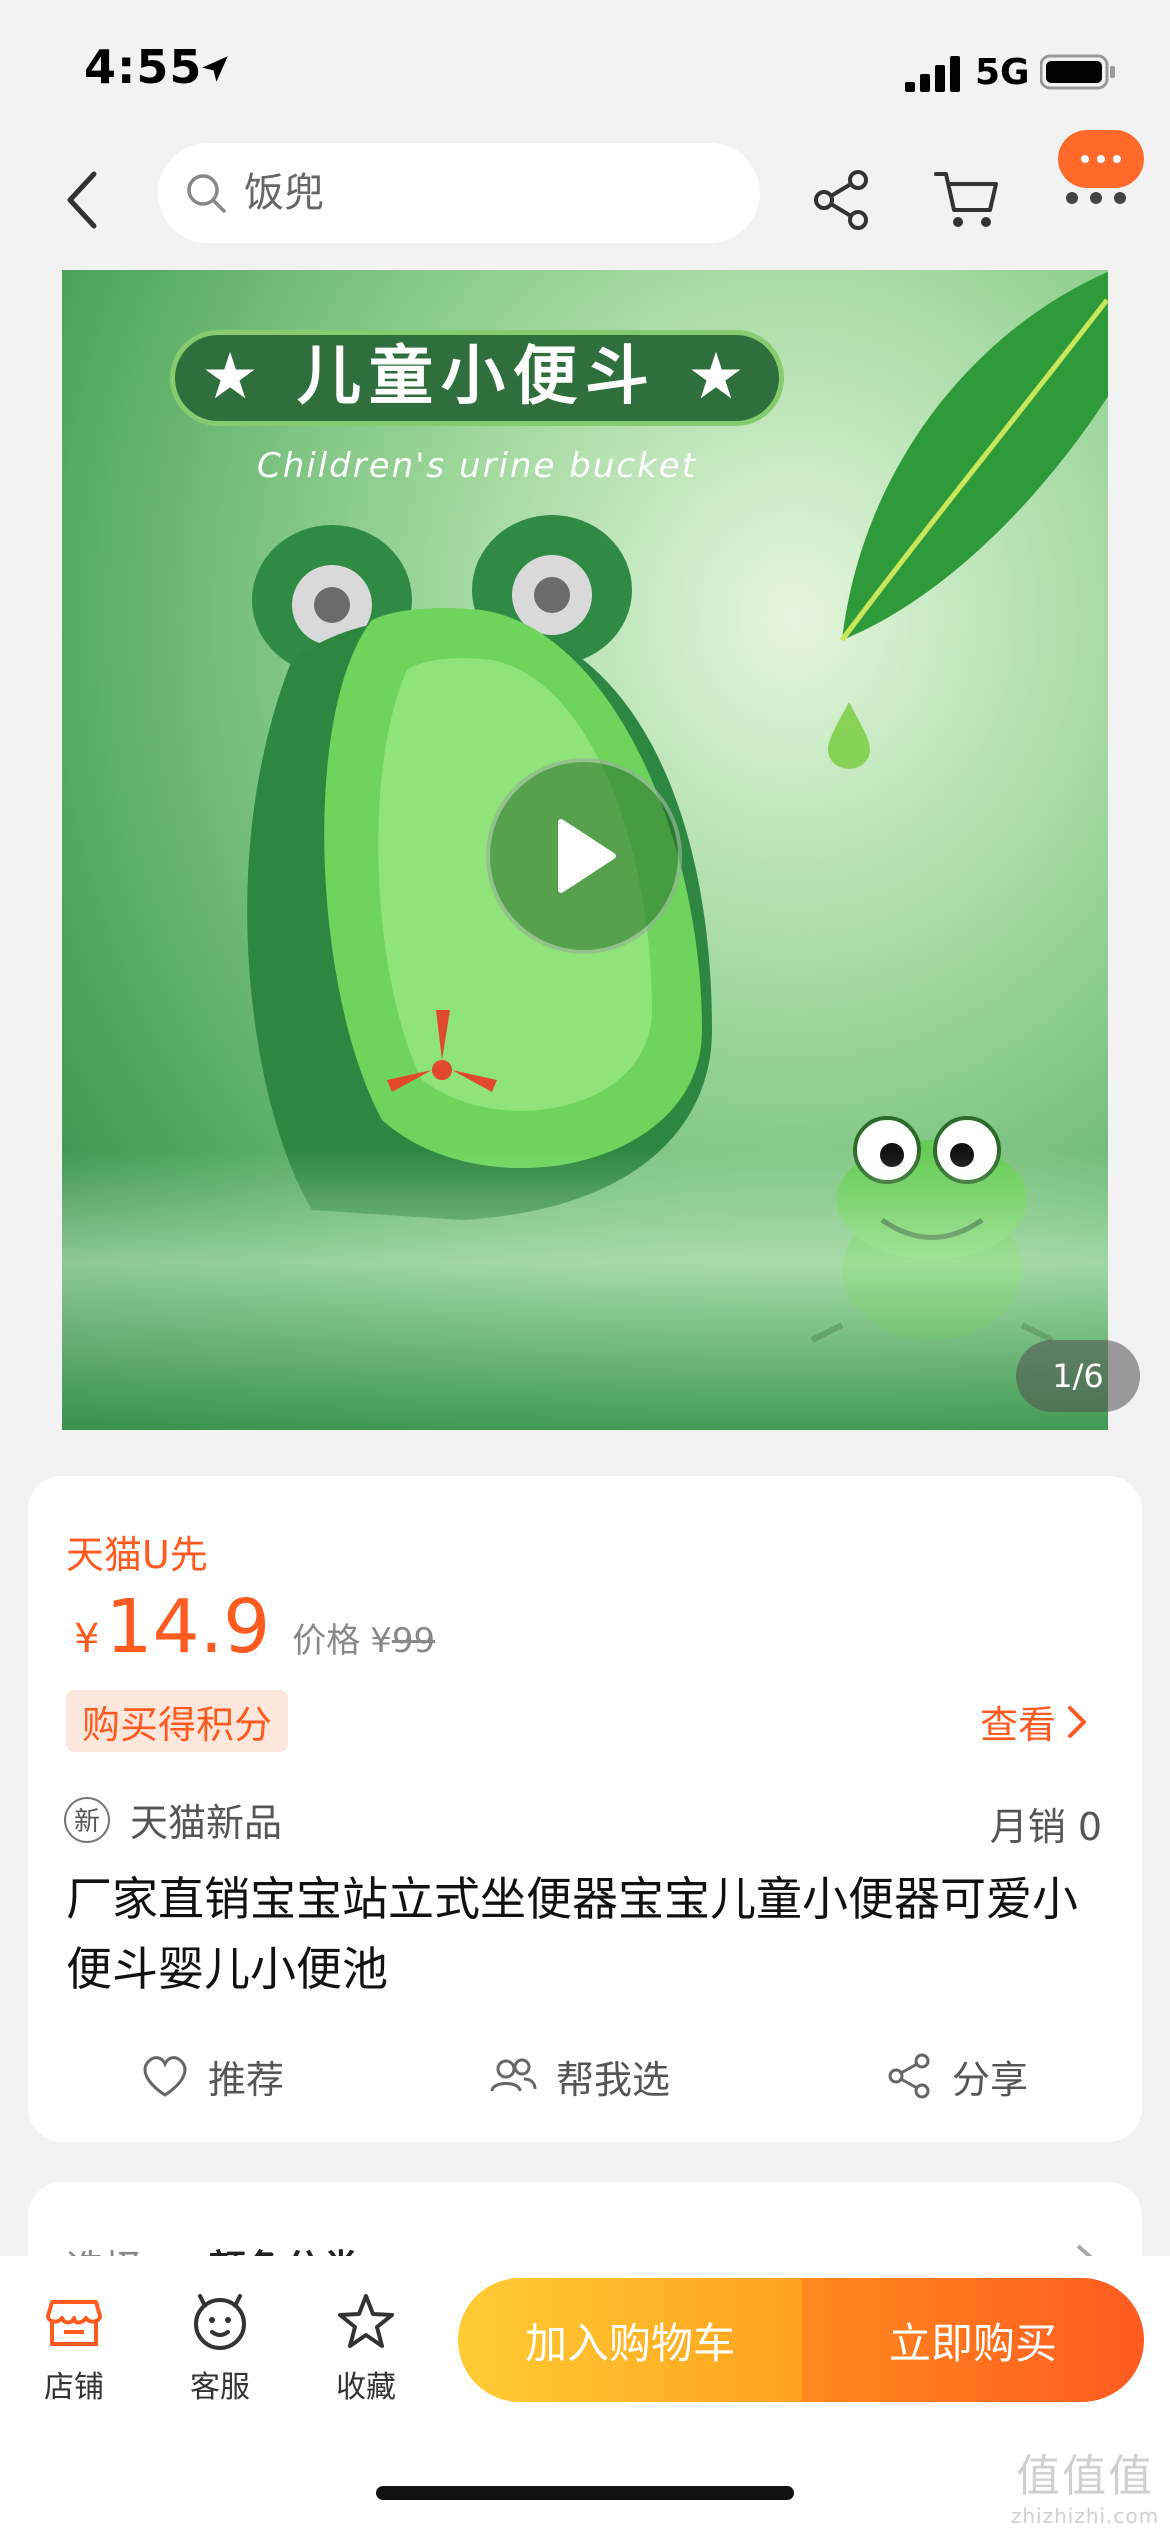 The width and height of the screenshot is (1170, 2532). I want to click on share-label: 分享, so click(990, 2079).